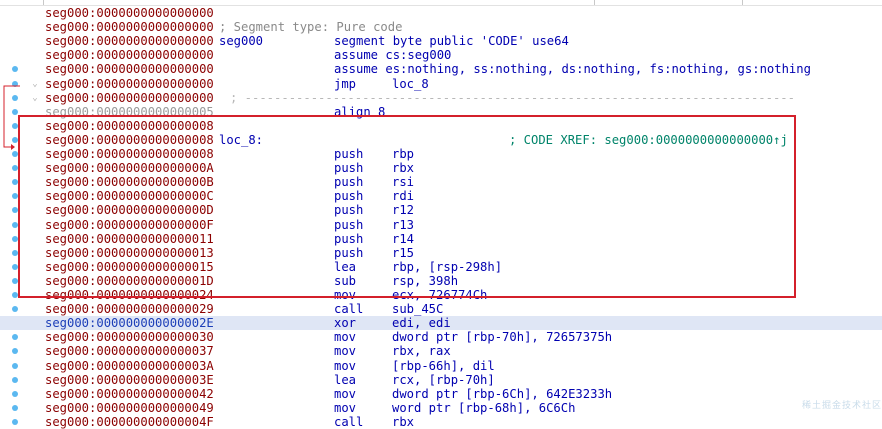 The width and height of the screenshot is (882, 429). I want to click on instruction-mnemonic: xor, so click(345, 323).